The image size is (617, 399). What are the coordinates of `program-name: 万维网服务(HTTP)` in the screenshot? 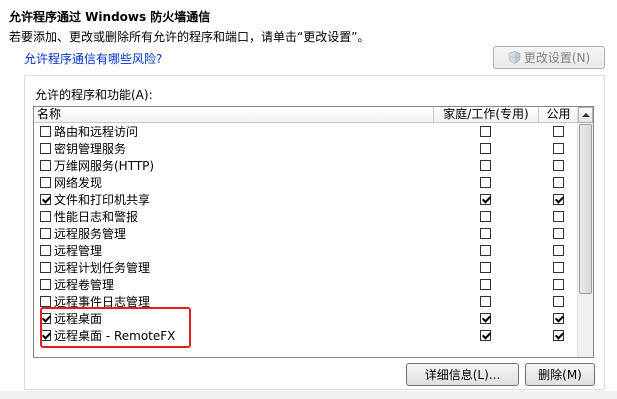 It's located at (104, 166).